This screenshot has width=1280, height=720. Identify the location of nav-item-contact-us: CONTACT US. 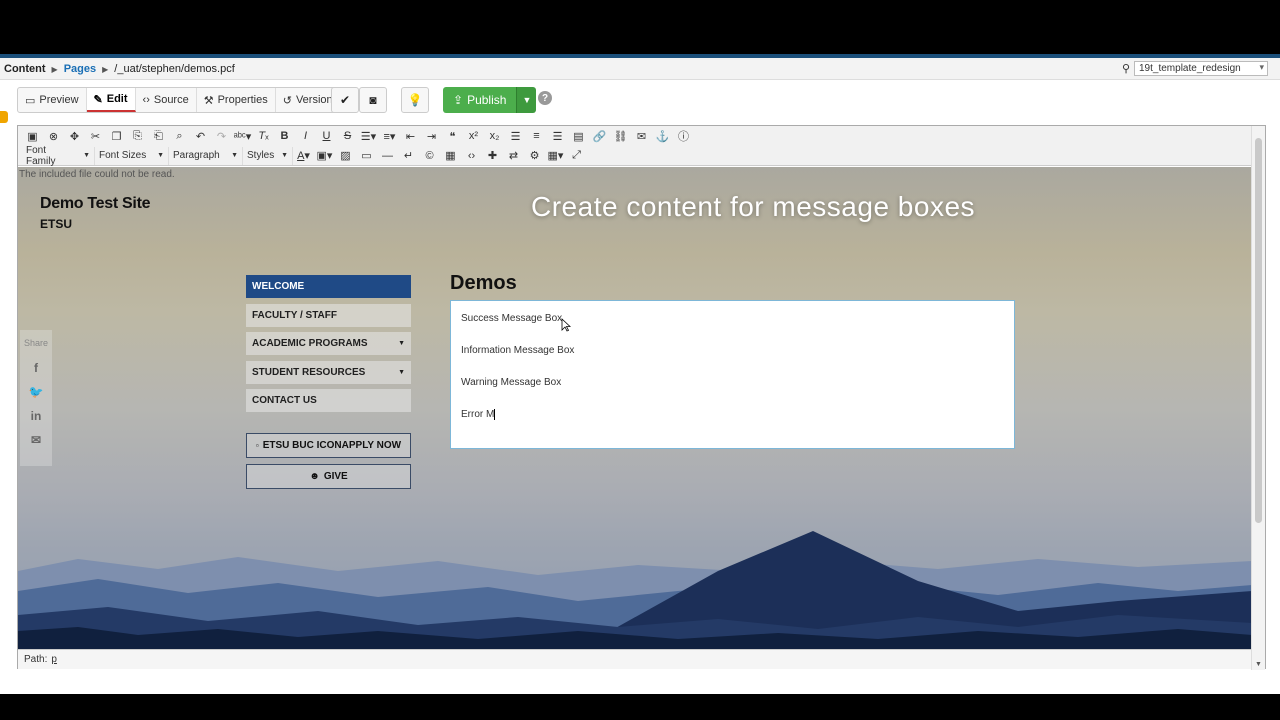
(328, 400).